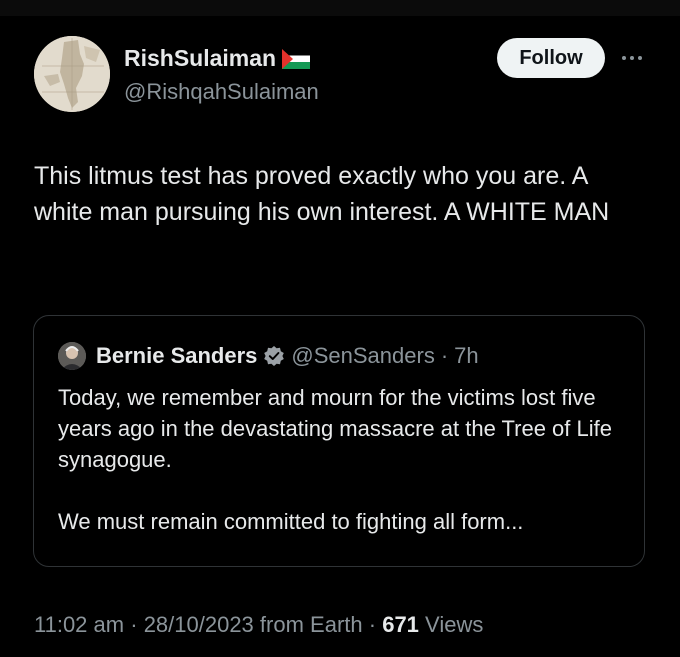 This screenshot has width=680, height=657. What do you see at coordinates (362, 356) in the screenshot?
I see `quoted-handle: @SenSanders` at bounding box center [362, 356].